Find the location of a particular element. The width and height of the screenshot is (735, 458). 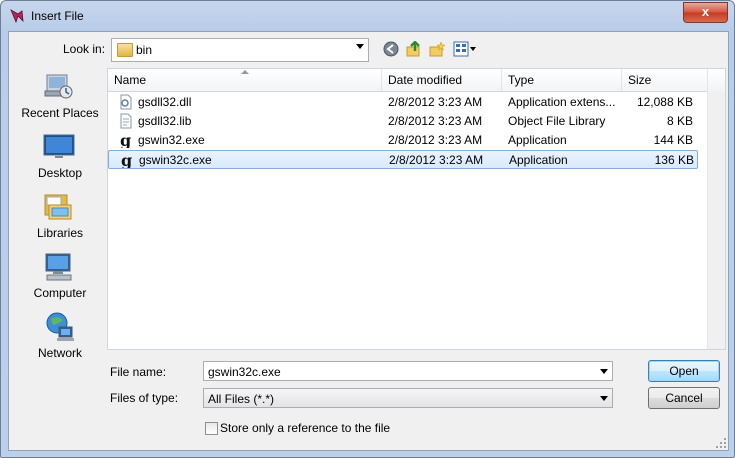

file-type-value: All Files (*.*) is located at coordinates (241, 399).